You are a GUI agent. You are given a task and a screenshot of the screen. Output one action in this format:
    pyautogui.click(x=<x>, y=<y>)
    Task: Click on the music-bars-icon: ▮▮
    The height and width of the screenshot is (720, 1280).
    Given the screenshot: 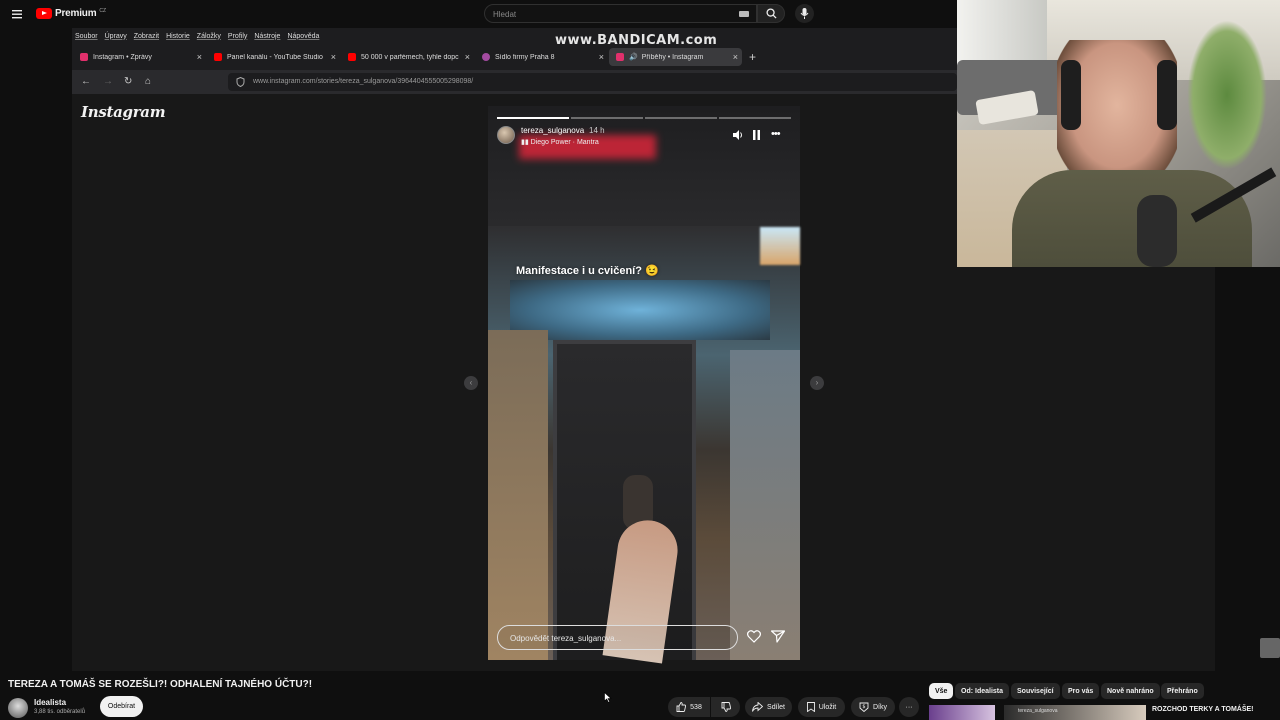 What is the action you would take?
    pyautogui.click(x=526, y=142)
    